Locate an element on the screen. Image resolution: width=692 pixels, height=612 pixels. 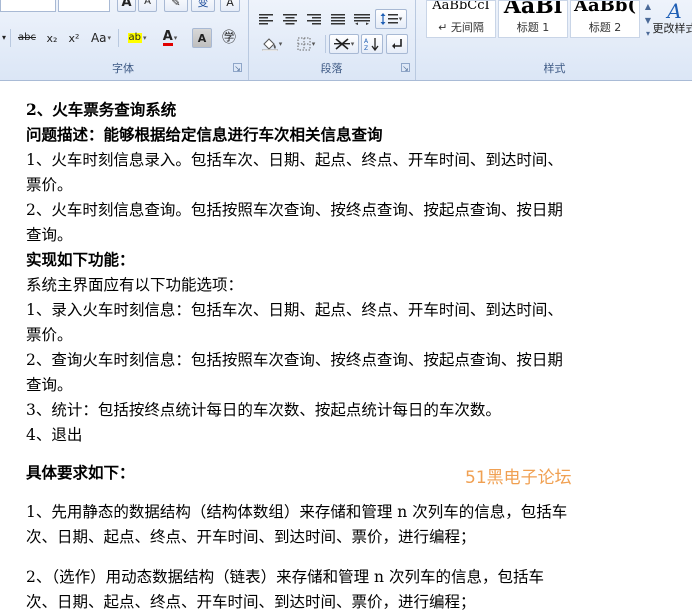
enclose-chars-icon: ㊫ is located at coordinates (229, 38).